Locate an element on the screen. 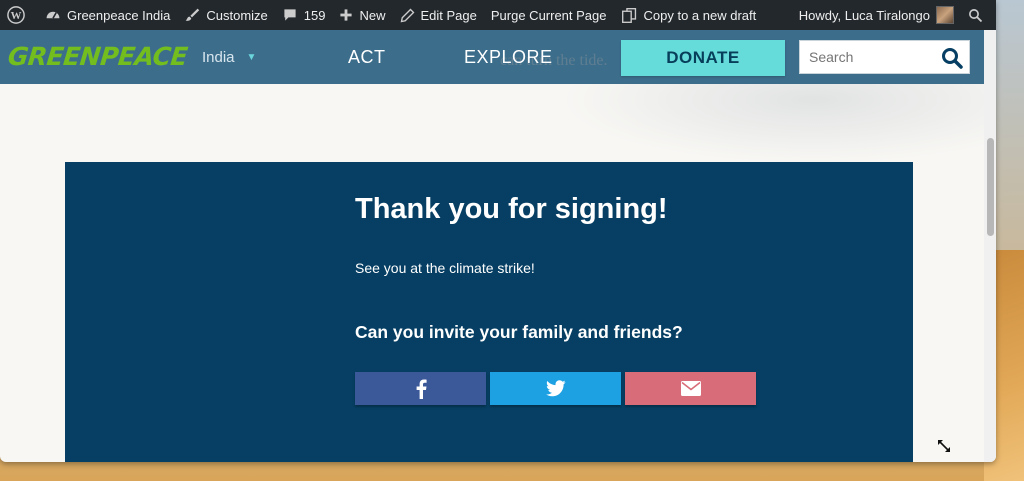  new-label: New is located at coordinates (372, 15).